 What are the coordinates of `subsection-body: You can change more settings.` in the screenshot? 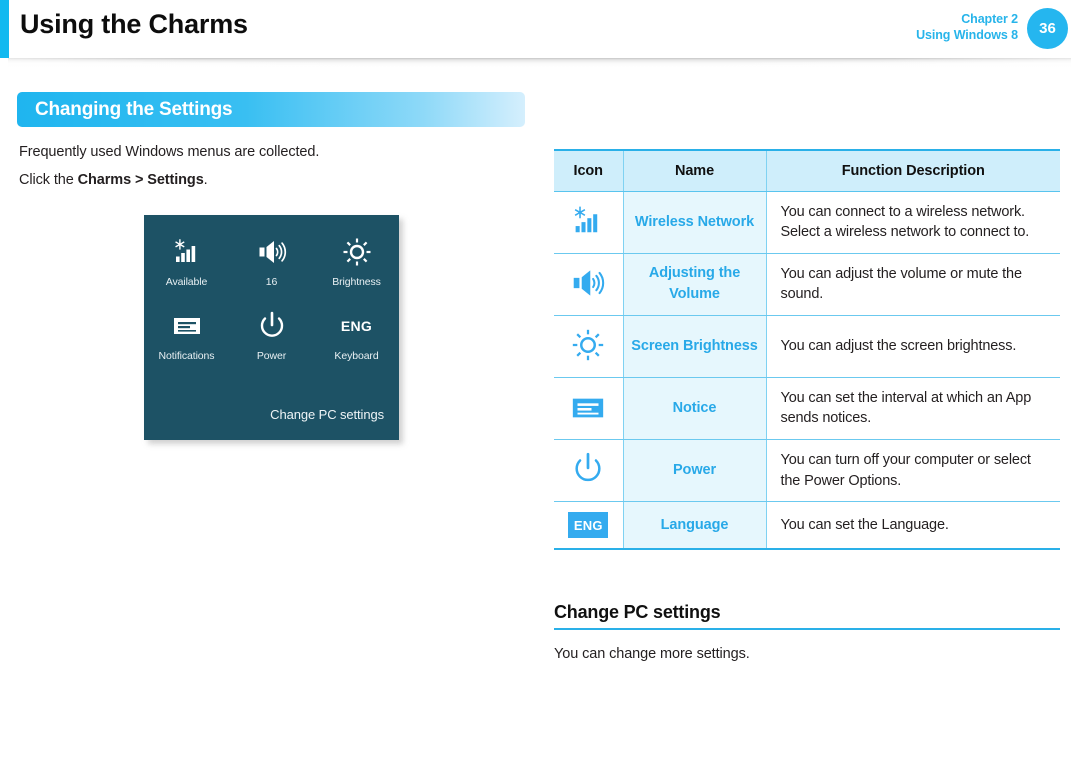 It's located at (652, 654).